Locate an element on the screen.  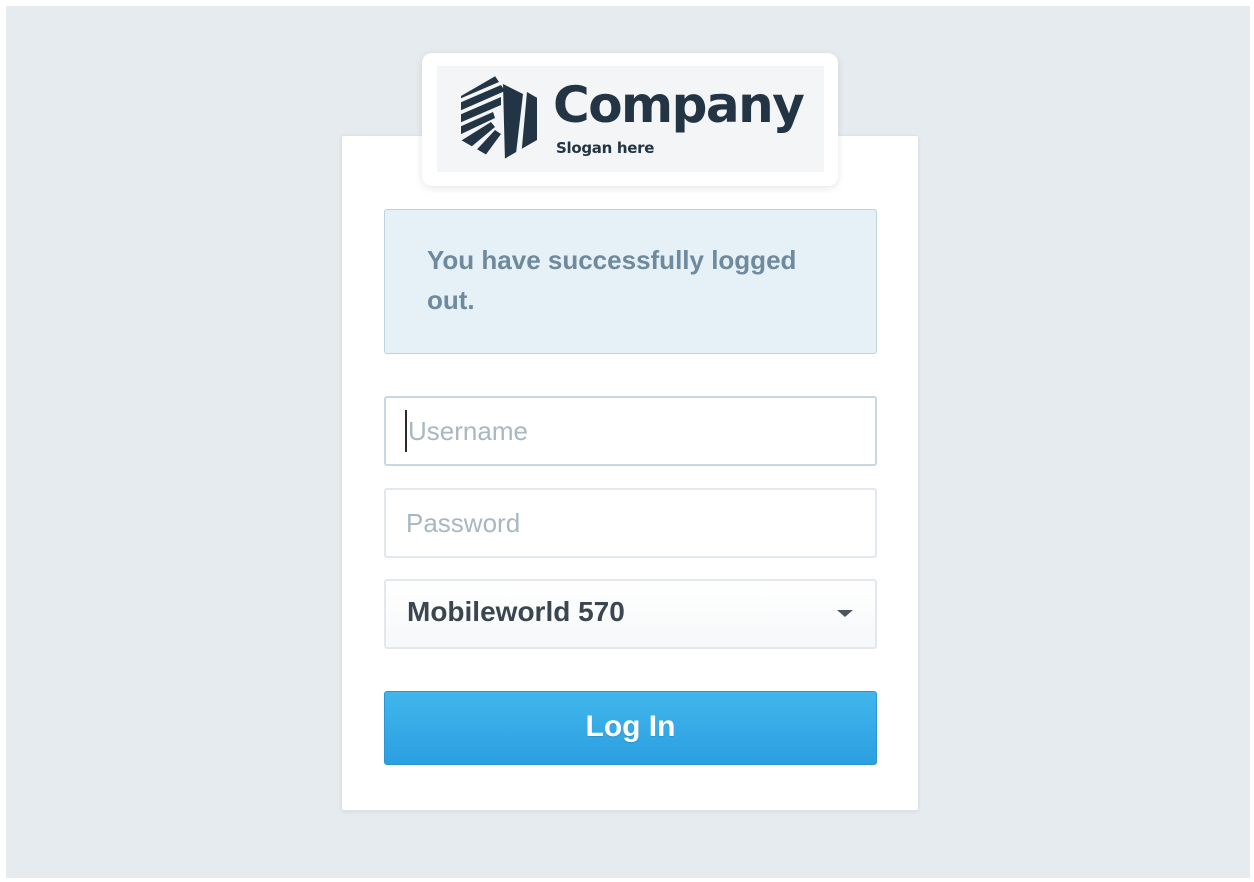
logo-panel: Company Slogan here is located at coordinates (630, 119).